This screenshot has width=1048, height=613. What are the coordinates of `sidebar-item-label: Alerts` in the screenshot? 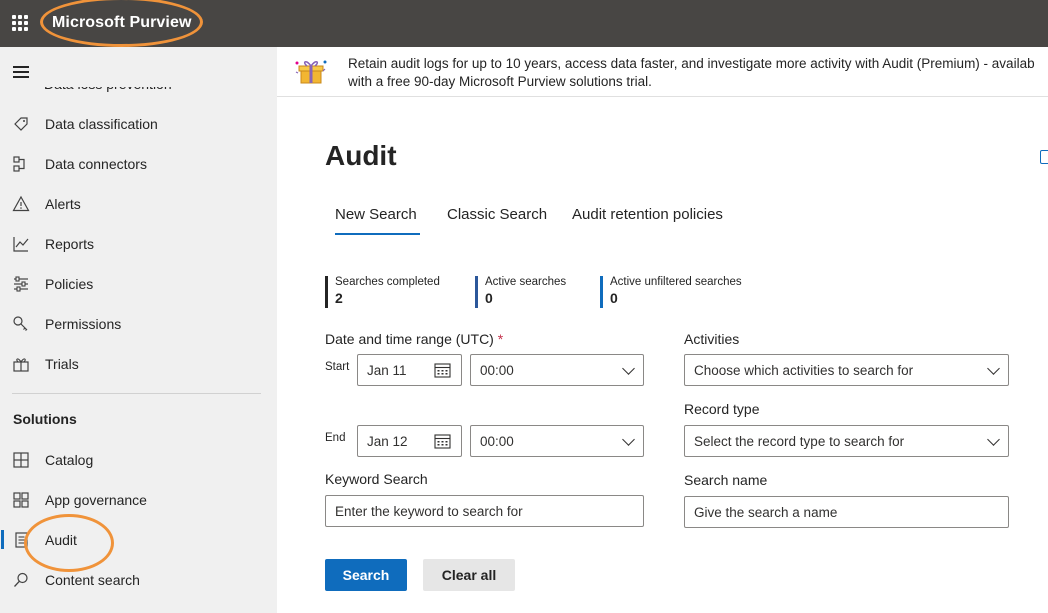 It's located at (63, 204).